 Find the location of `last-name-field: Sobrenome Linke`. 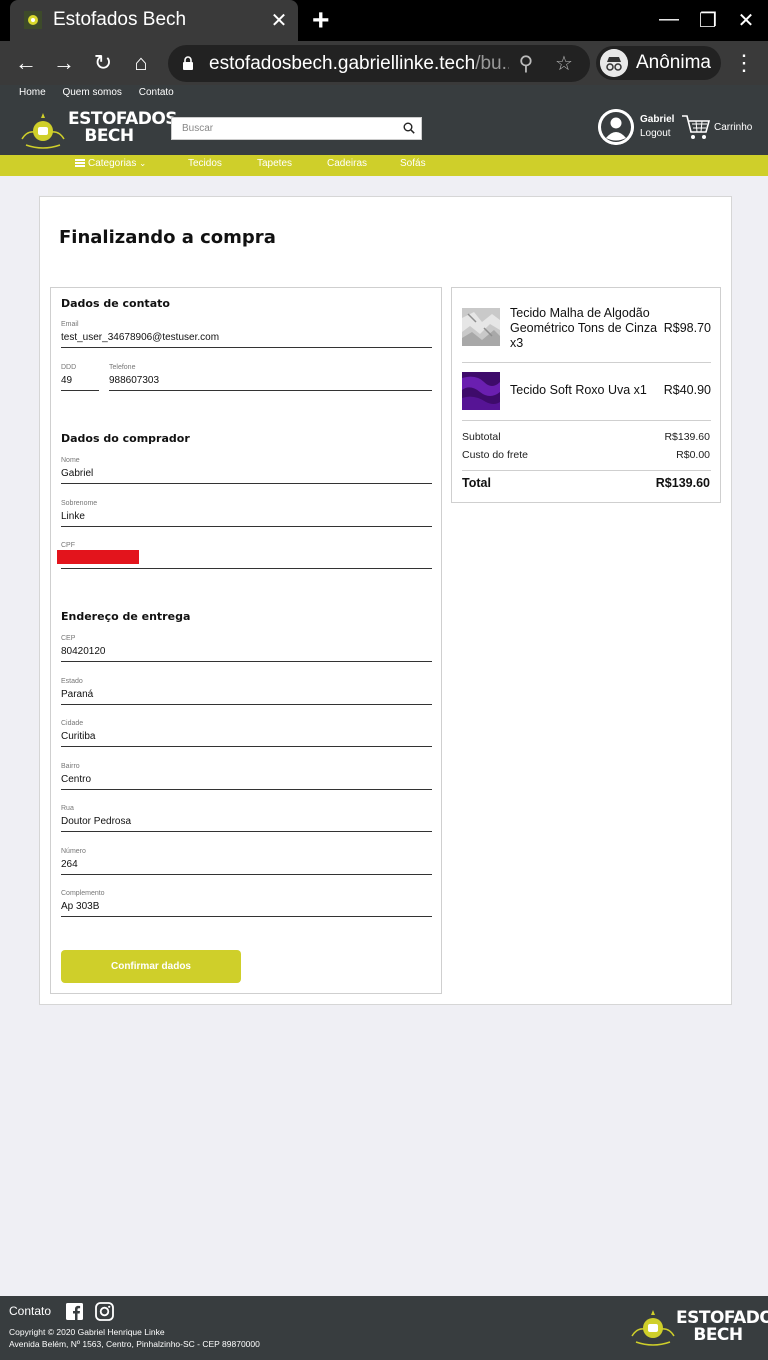

last-name-field: Sobrenome Linke is located at coordinates (246, 513).